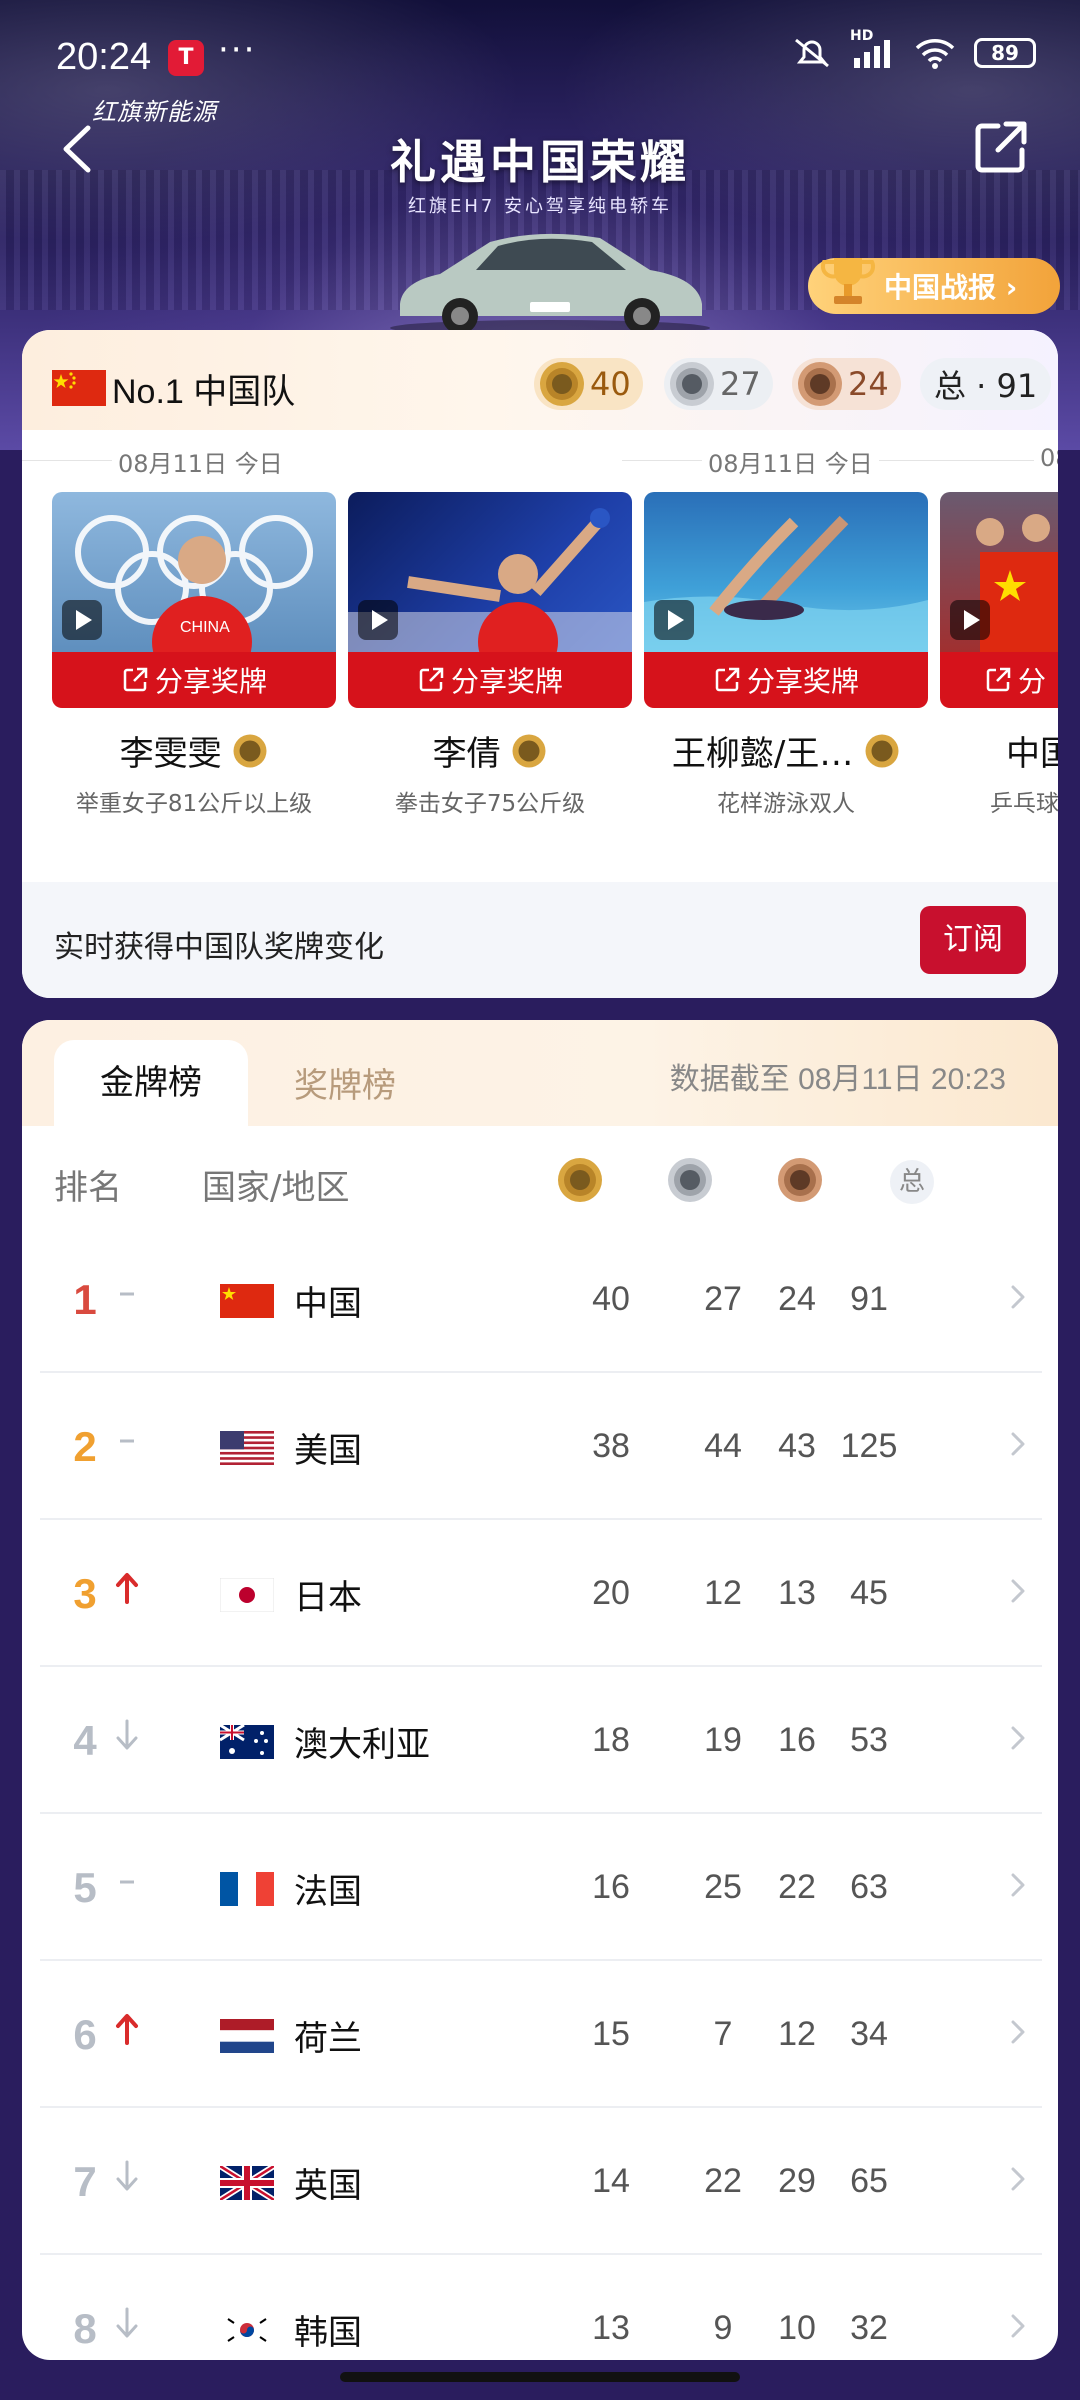 The image size is (1080, 2400). Describe the element at coordinates (1024, 804) in the screenshot. I see `athlete-event: 乒乓球` at that location.